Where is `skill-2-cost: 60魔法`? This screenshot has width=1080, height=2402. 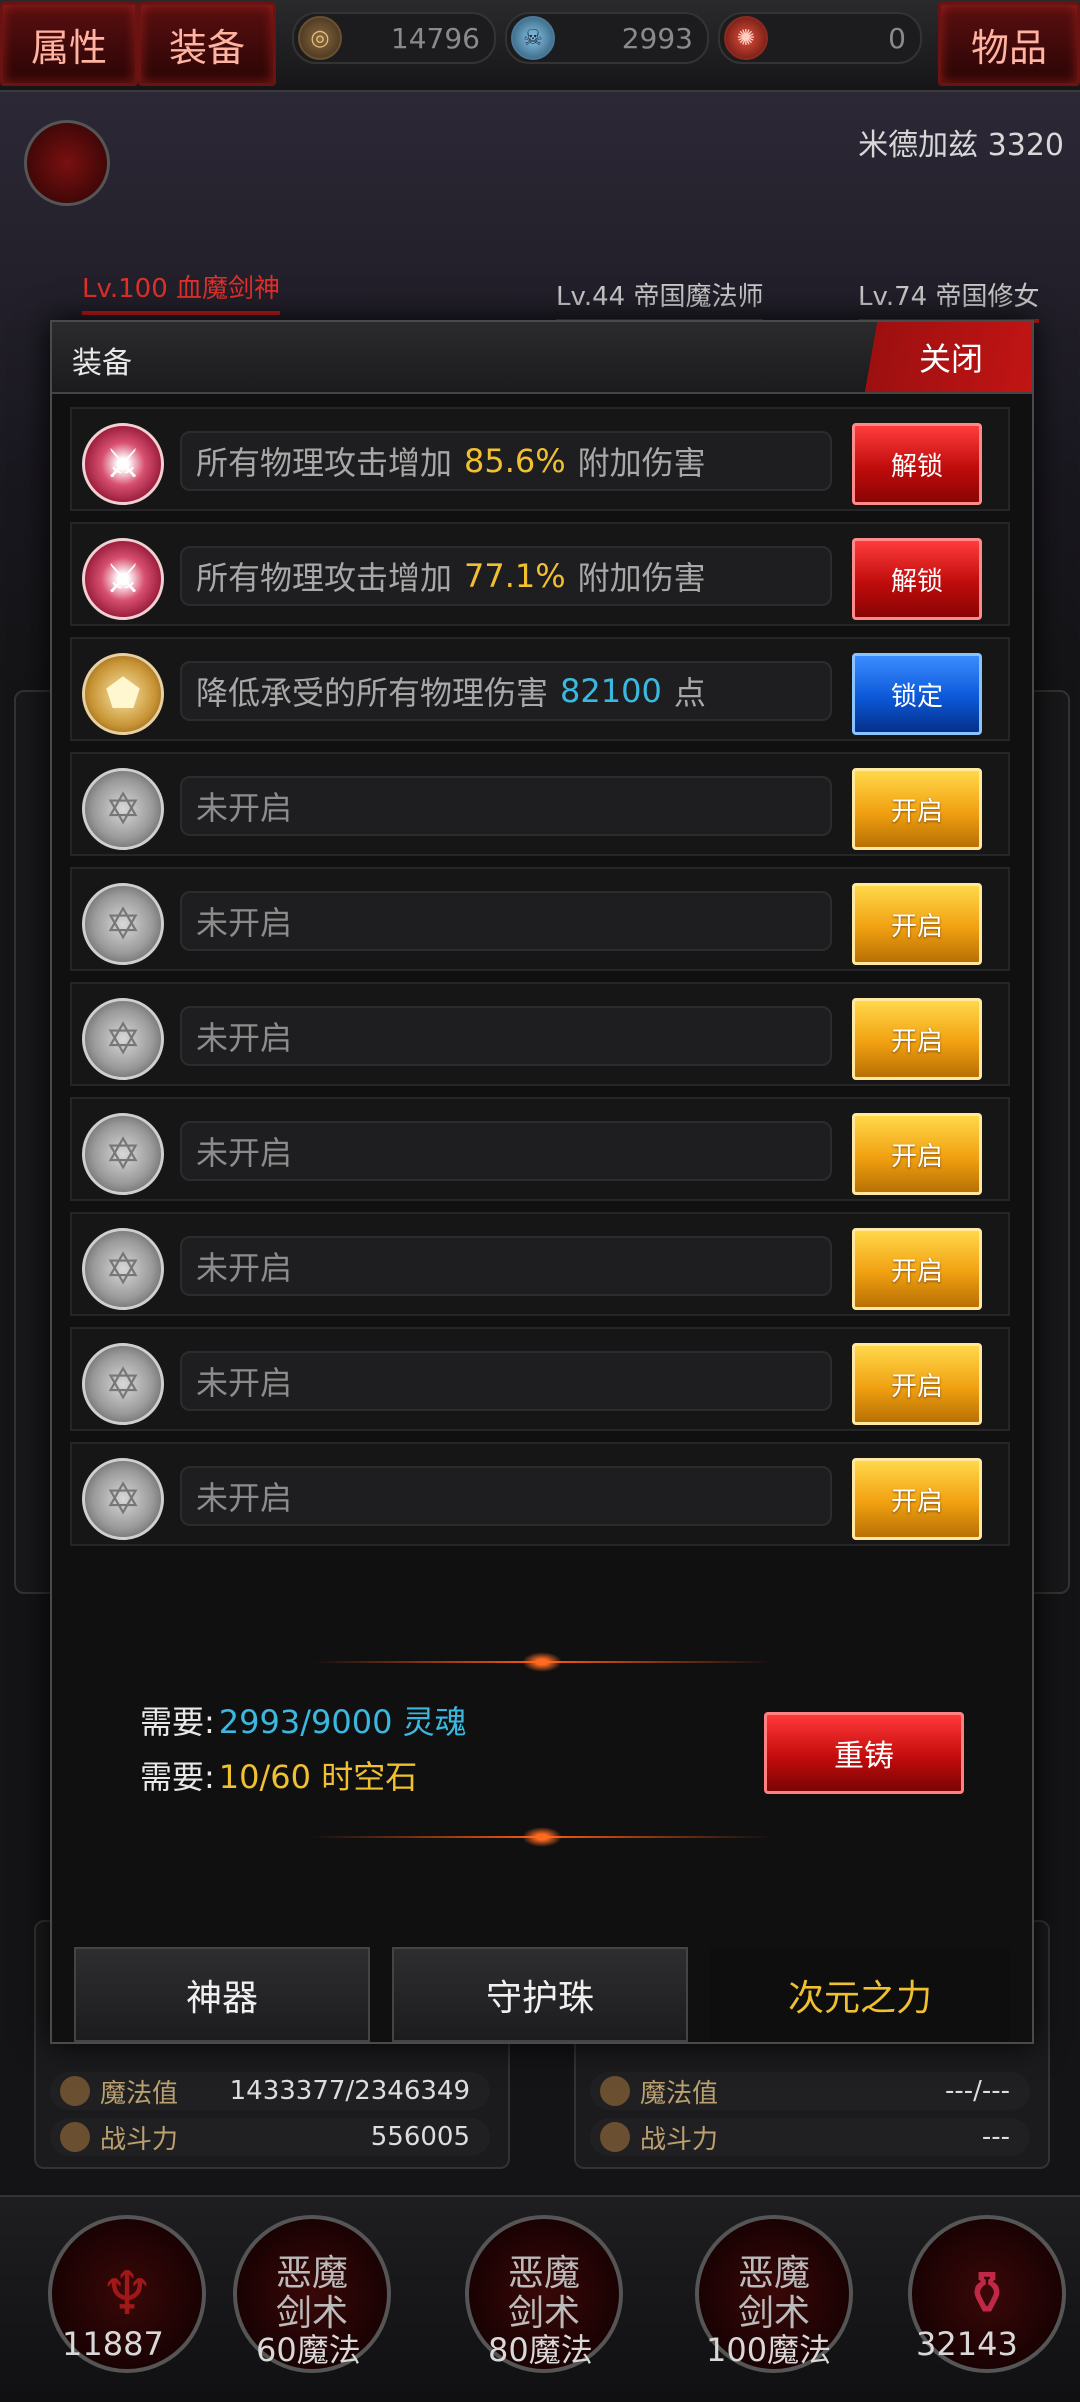 skill-2-cost: 60魔法 is located at coordinates (308, 2350).